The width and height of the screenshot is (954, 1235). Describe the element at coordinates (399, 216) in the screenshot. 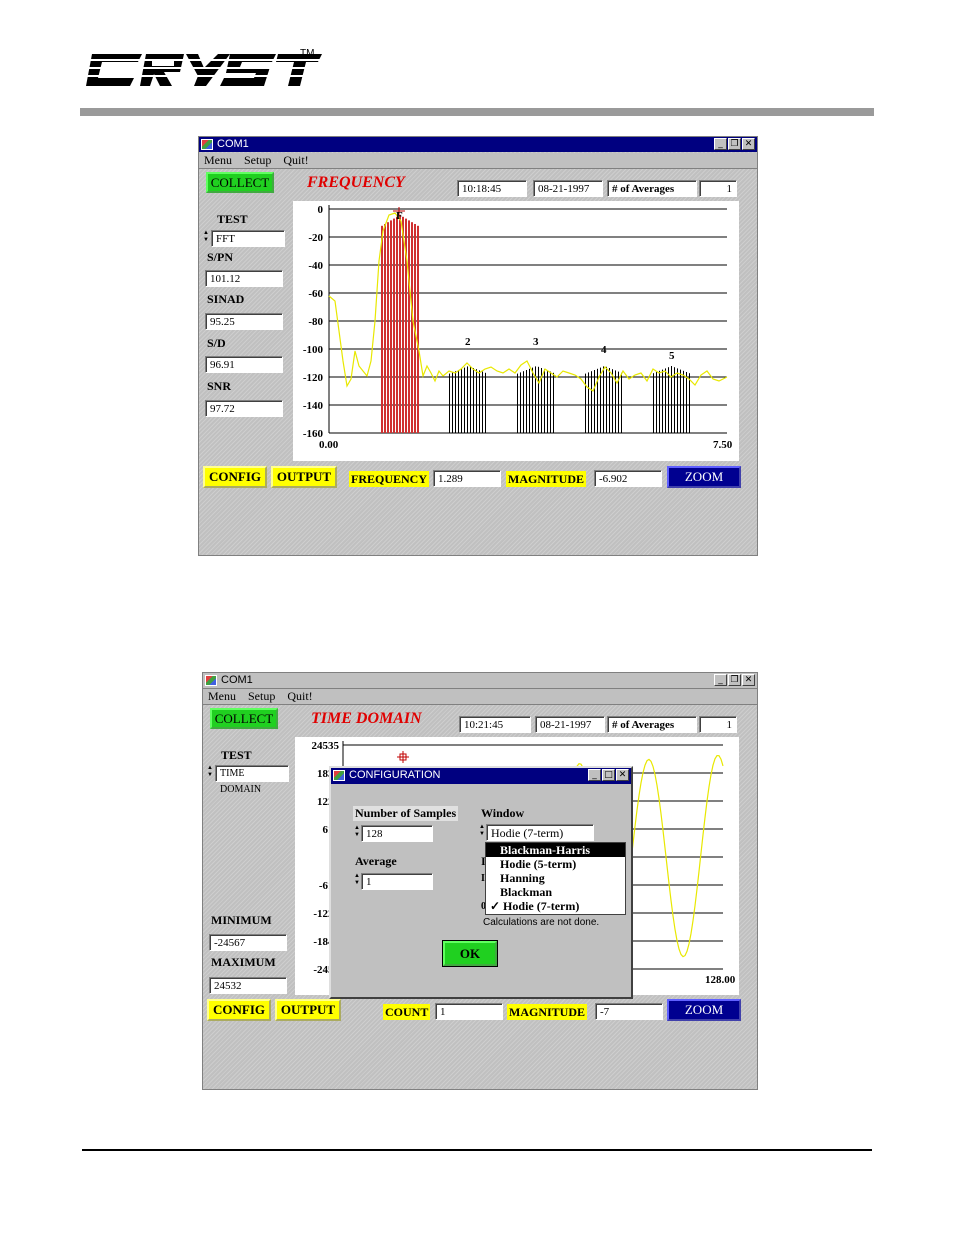

I see `fundamental-label: F` at that location.